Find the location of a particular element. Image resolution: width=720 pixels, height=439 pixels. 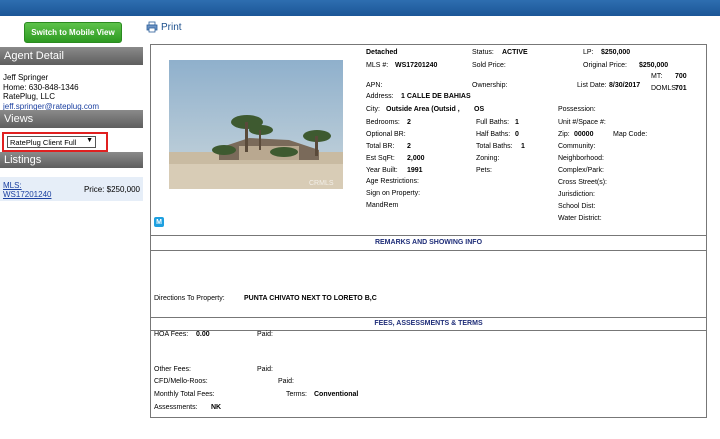

age-restrictions-label: Age Restrictions: is located at coordinates (392, 181).